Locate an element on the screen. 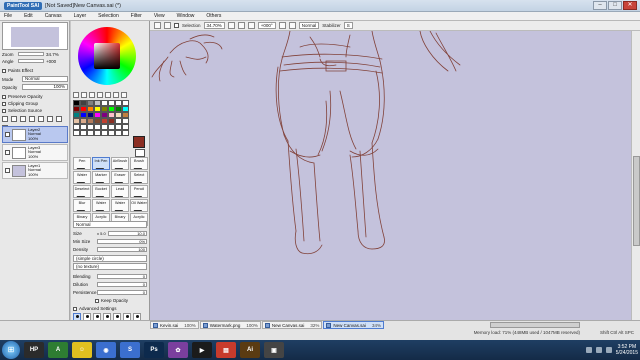 This screenshot has height=360, width=640. new-linework-layer-icon is located at coordinates (14, 119).